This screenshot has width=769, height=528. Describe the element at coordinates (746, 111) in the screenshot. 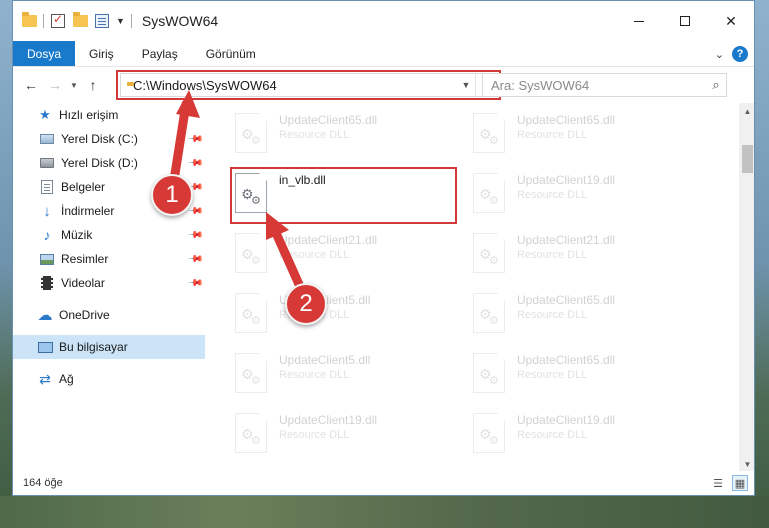

I see `scroll-up-icon: ▲` at that location.